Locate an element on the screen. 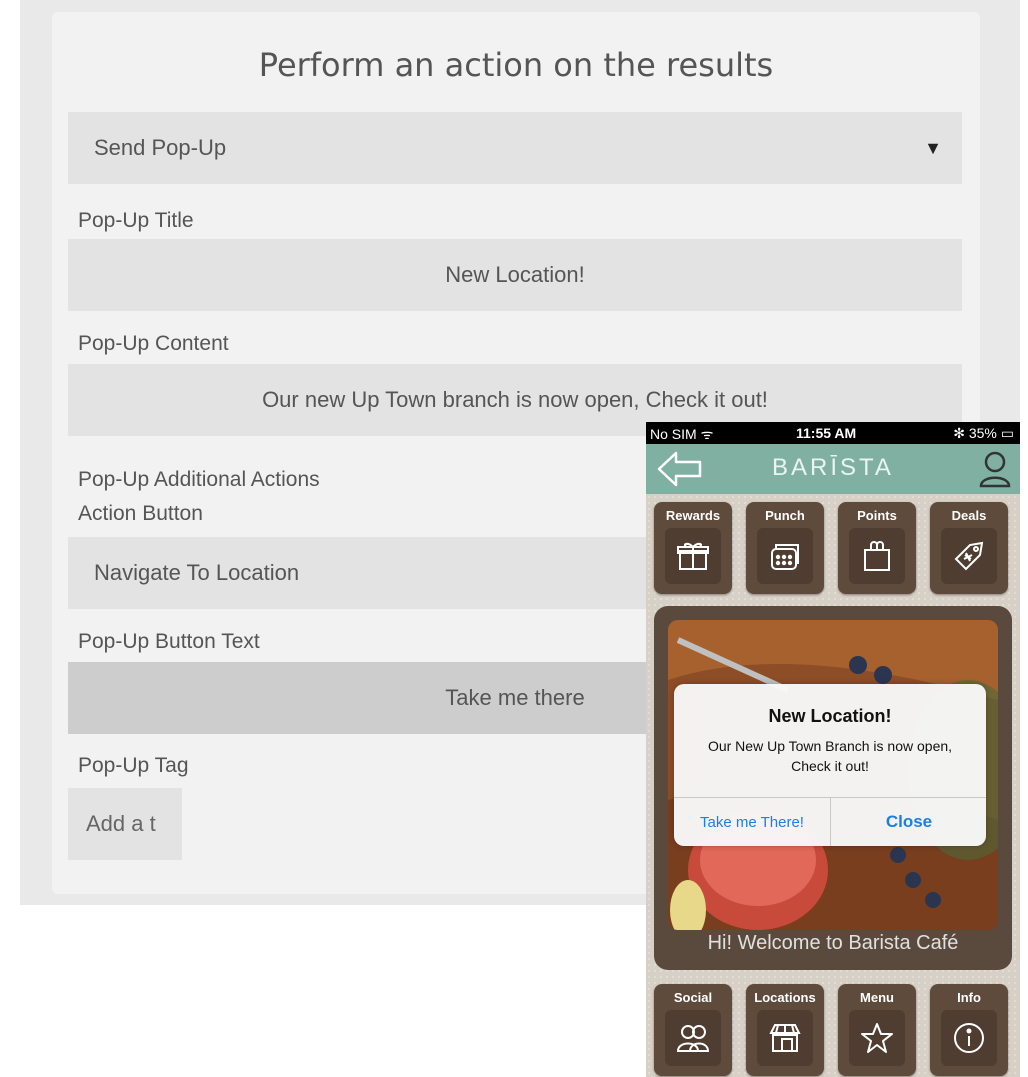 The image size is (1028, 1077). store-icon is located at coordinates (785, 1038).